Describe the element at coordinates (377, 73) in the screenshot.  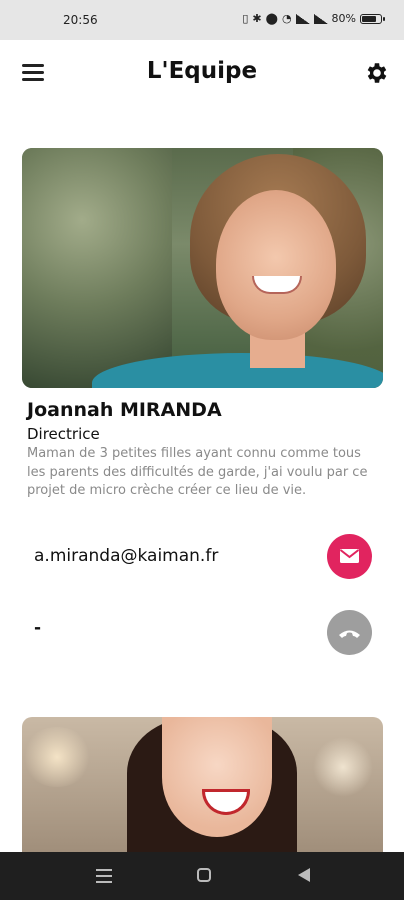
I see `gear-icon` at that location.